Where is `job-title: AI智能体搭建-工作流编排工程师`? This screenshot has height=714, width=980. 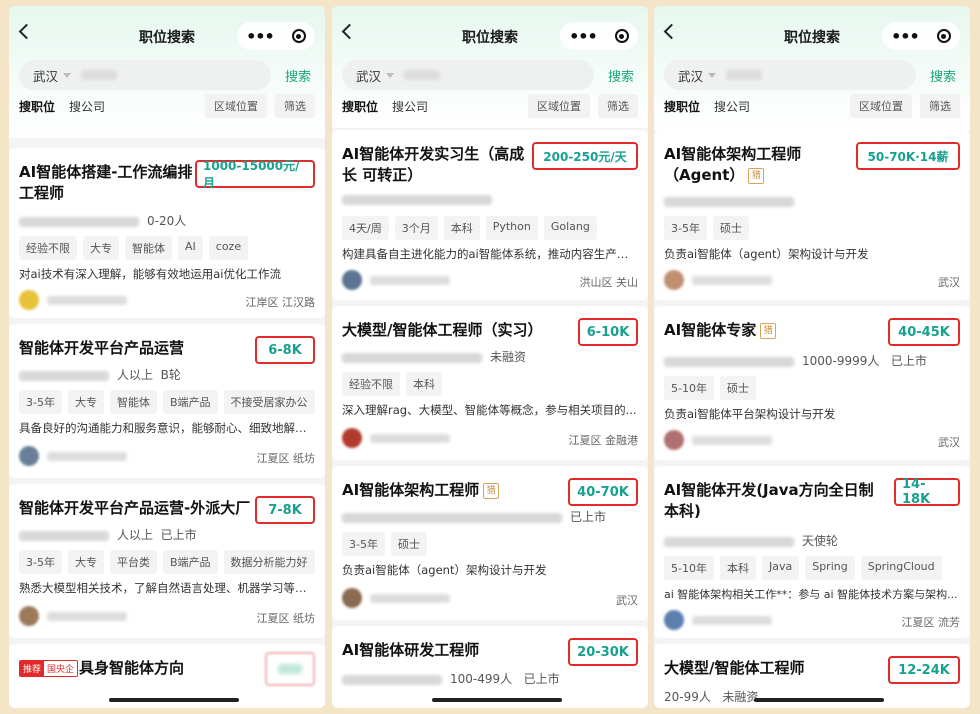 job-title: AI智能体搭建-工作流编排工程师 is located at coordinates (106, 182).